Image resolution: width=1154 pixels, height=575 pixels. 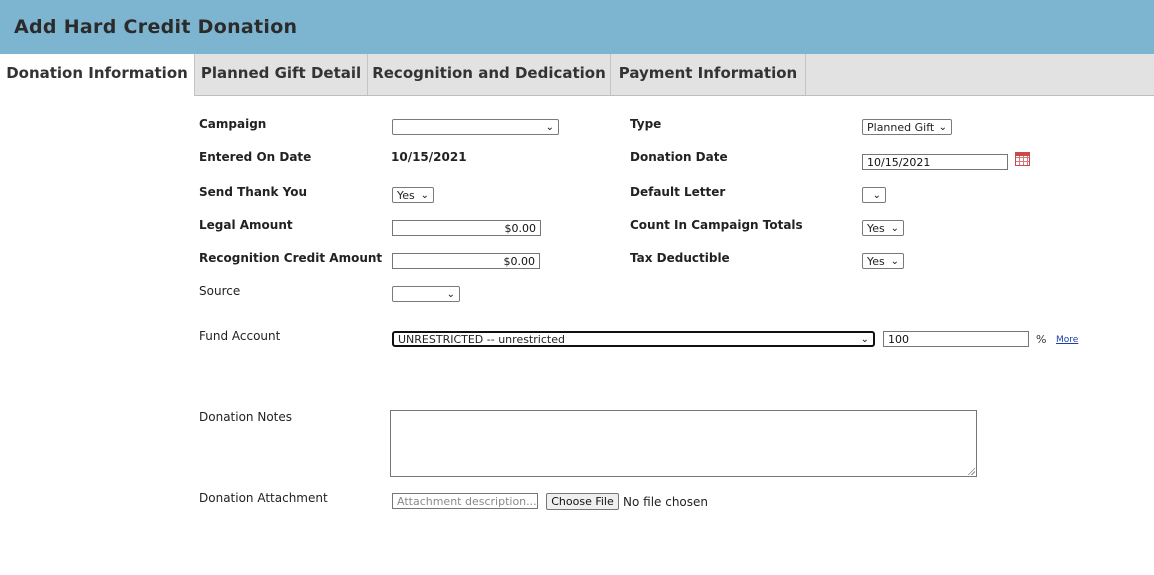 I want to click on tax-deductible-label: Tax Deductible, so click(x=680, y=258).